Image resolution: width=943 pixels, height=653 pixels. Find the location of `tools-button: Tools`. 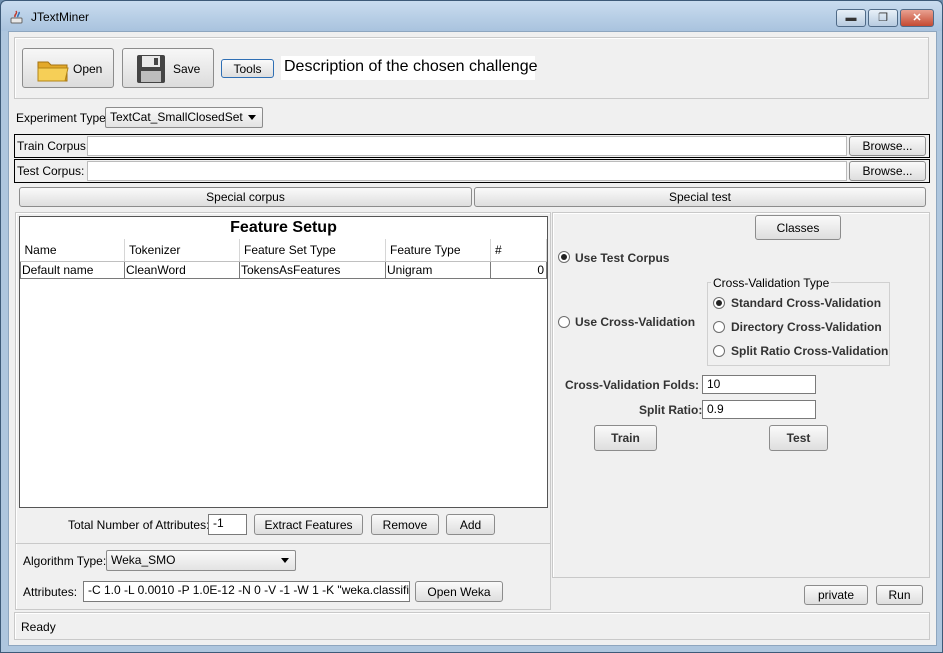

tools-button: Tools is located at coordinates (247, 68).